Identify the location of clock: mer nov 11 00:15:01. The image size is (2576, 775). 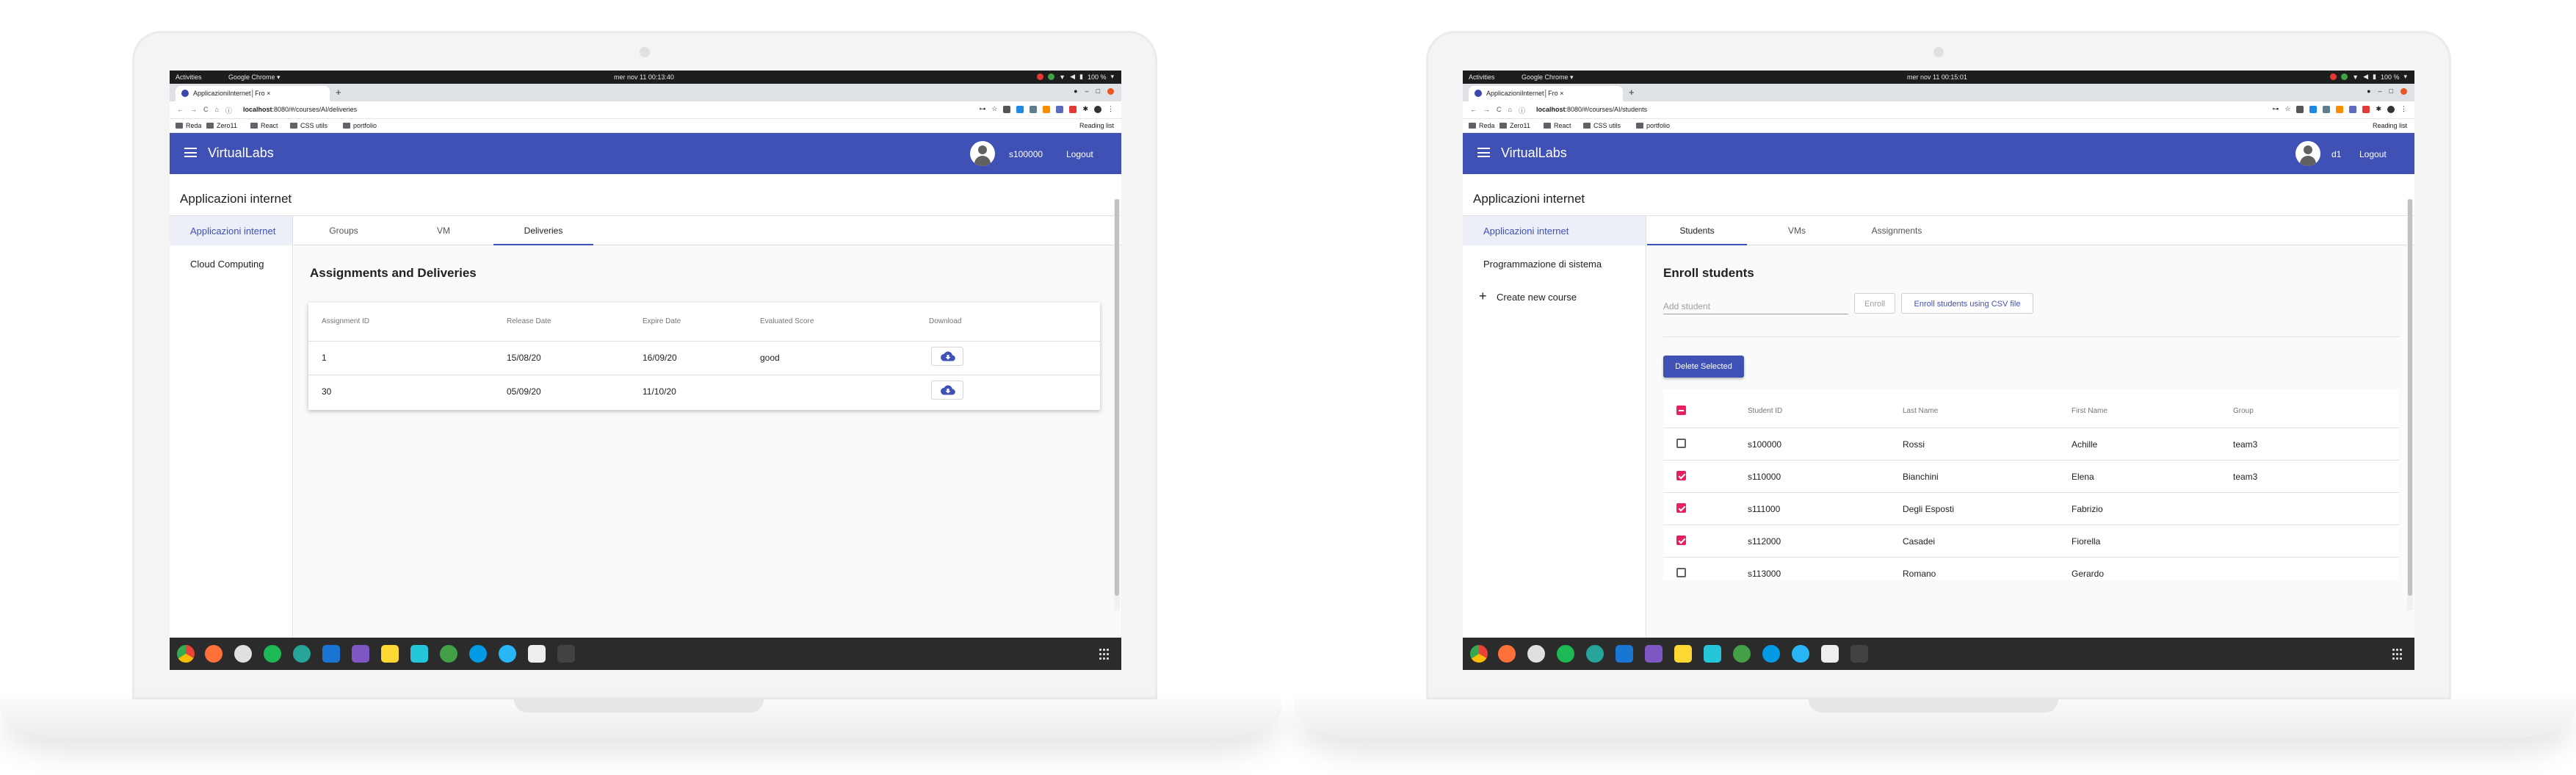
(1937, 77).